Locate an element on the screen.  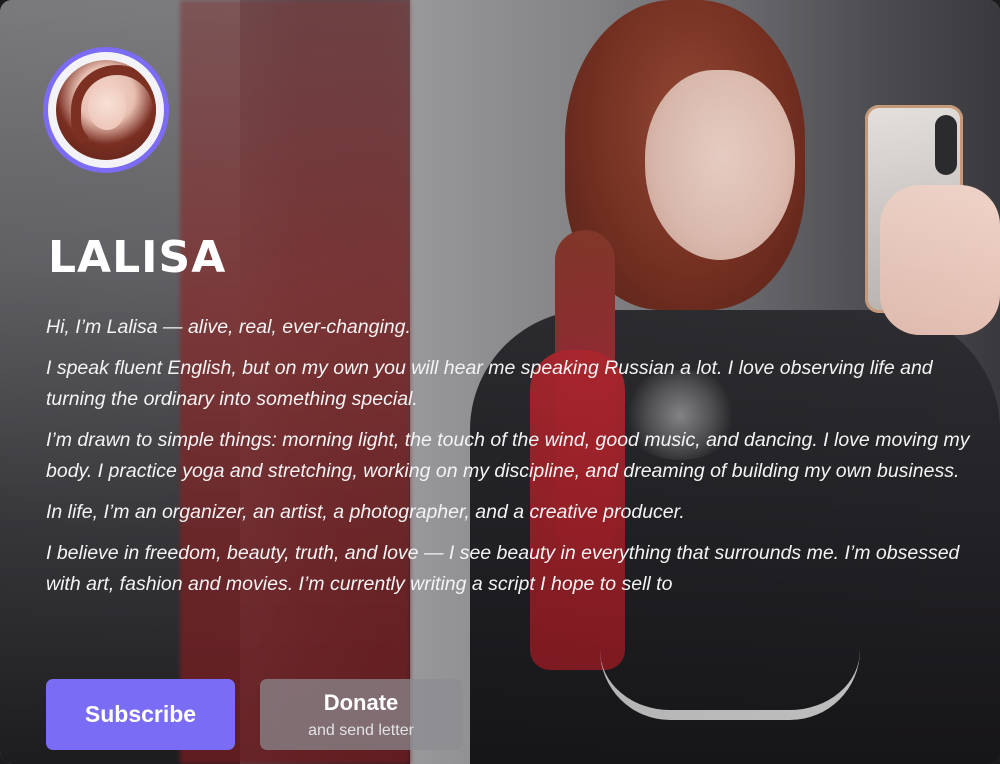
avatar is located at coordinates (106, 110).